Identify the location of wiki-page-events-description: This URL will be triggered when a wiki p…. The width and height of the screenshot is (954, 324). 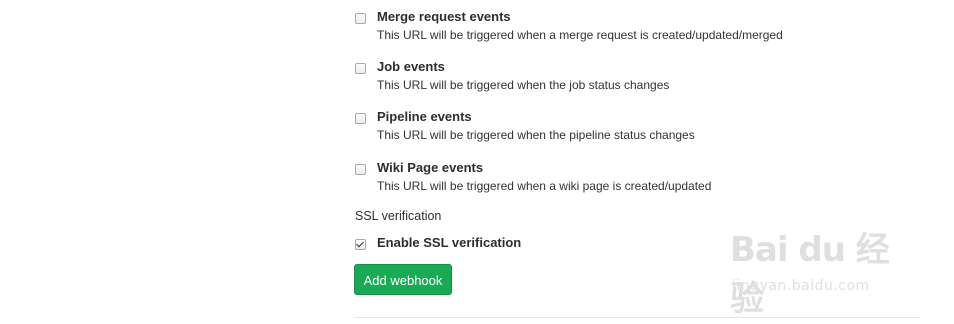
(544, 186).